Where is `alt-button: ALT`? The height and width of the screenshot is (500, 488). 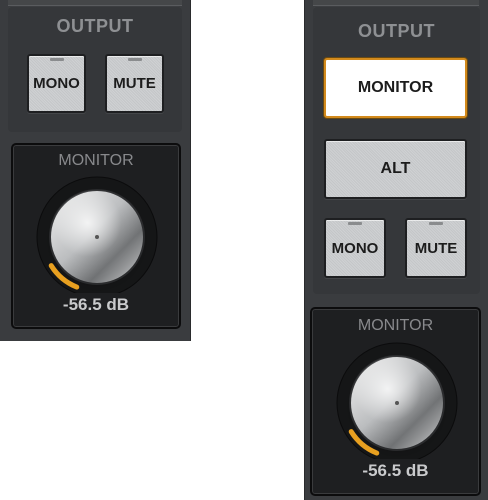
alt-button: ALT is located at coordinates (395, 169).